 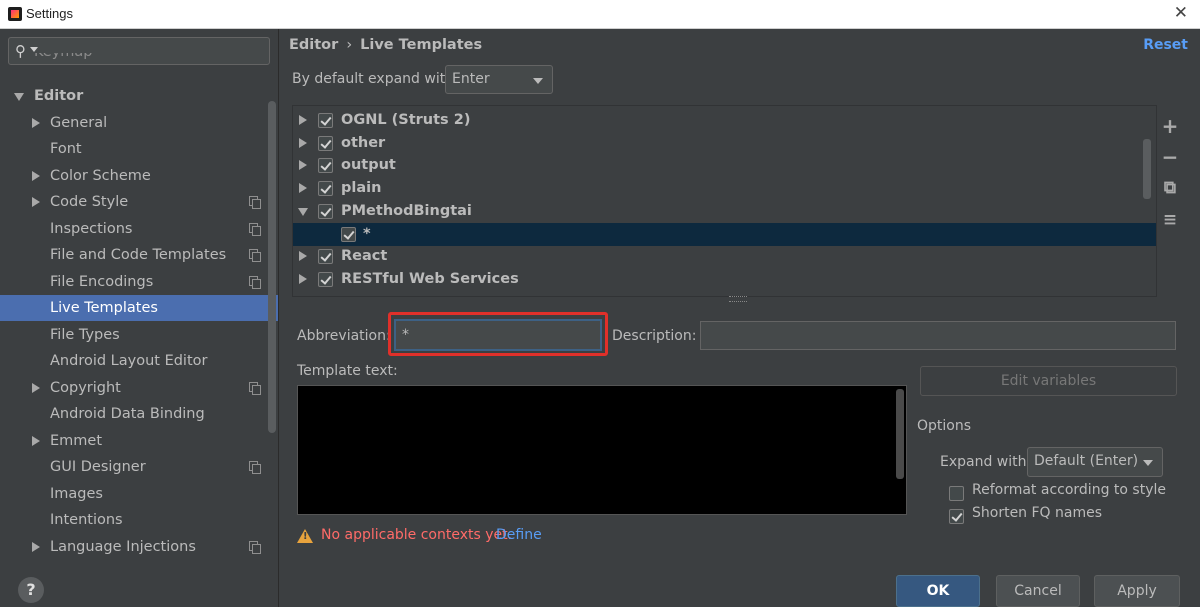 I want to click on sidebar-item-file-types: File Types, so click(x=139, y=335).